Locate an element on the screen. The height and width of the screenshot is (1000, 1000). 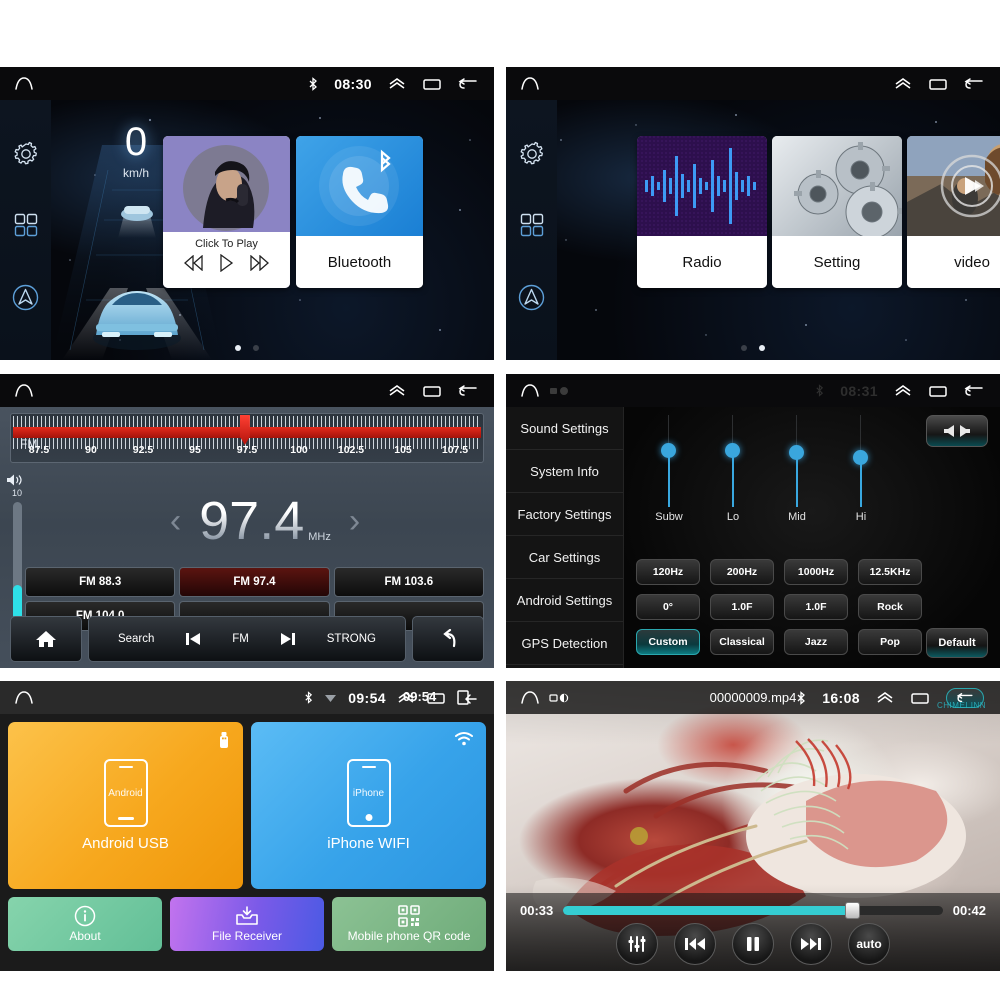
tile-setting: Setting is located at coordinates (837, 212).